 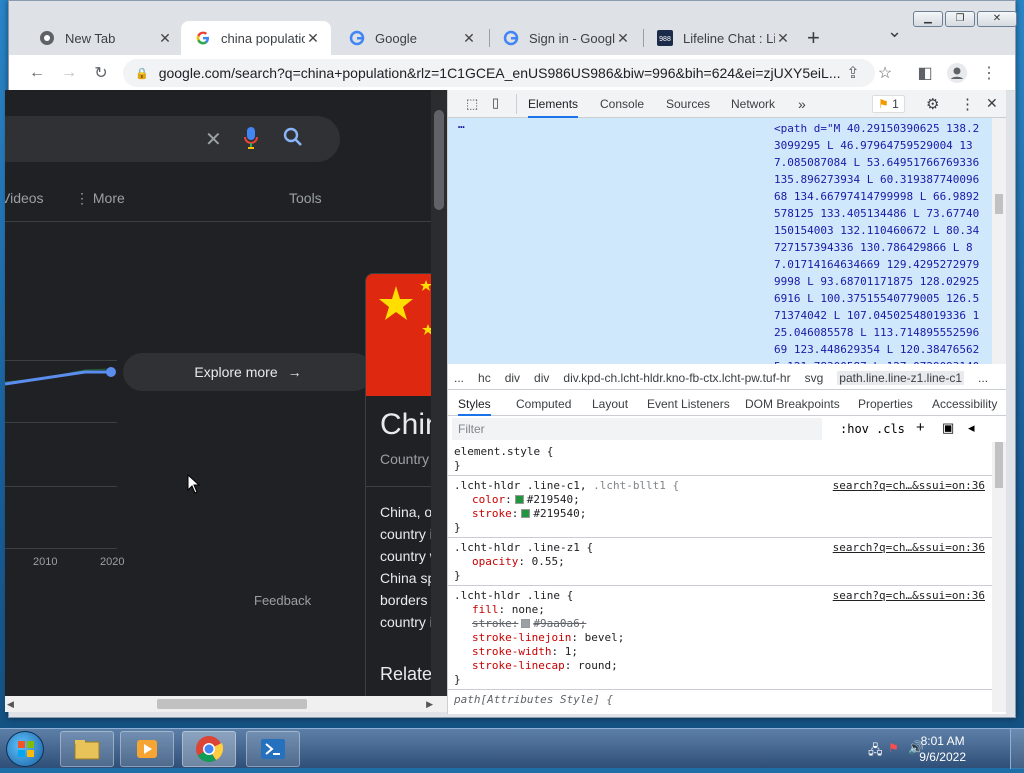 I want to click on rule-selector: .lcht-hldr .line-c1,, so click(x=523, y=485).